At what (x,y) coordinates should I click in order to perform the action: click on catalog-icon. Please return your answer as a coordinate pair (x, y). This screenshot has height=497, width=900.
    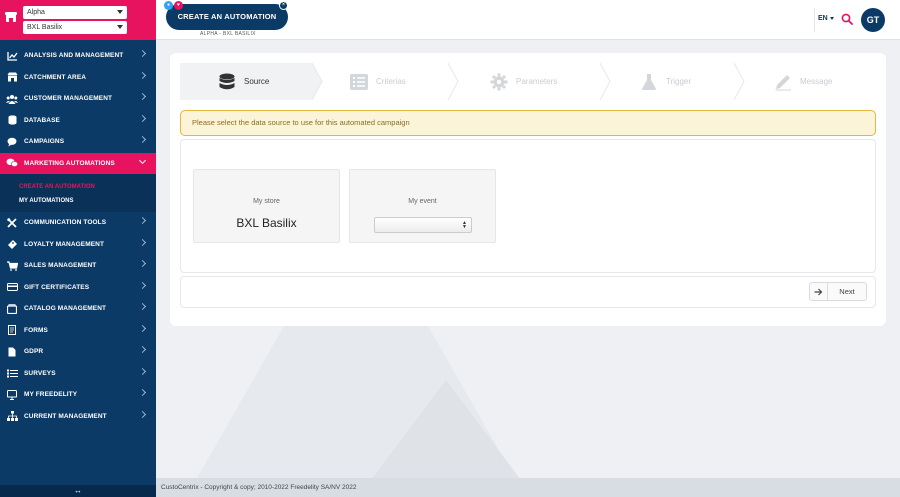
    Looking at the image, I should click on (12, 309).